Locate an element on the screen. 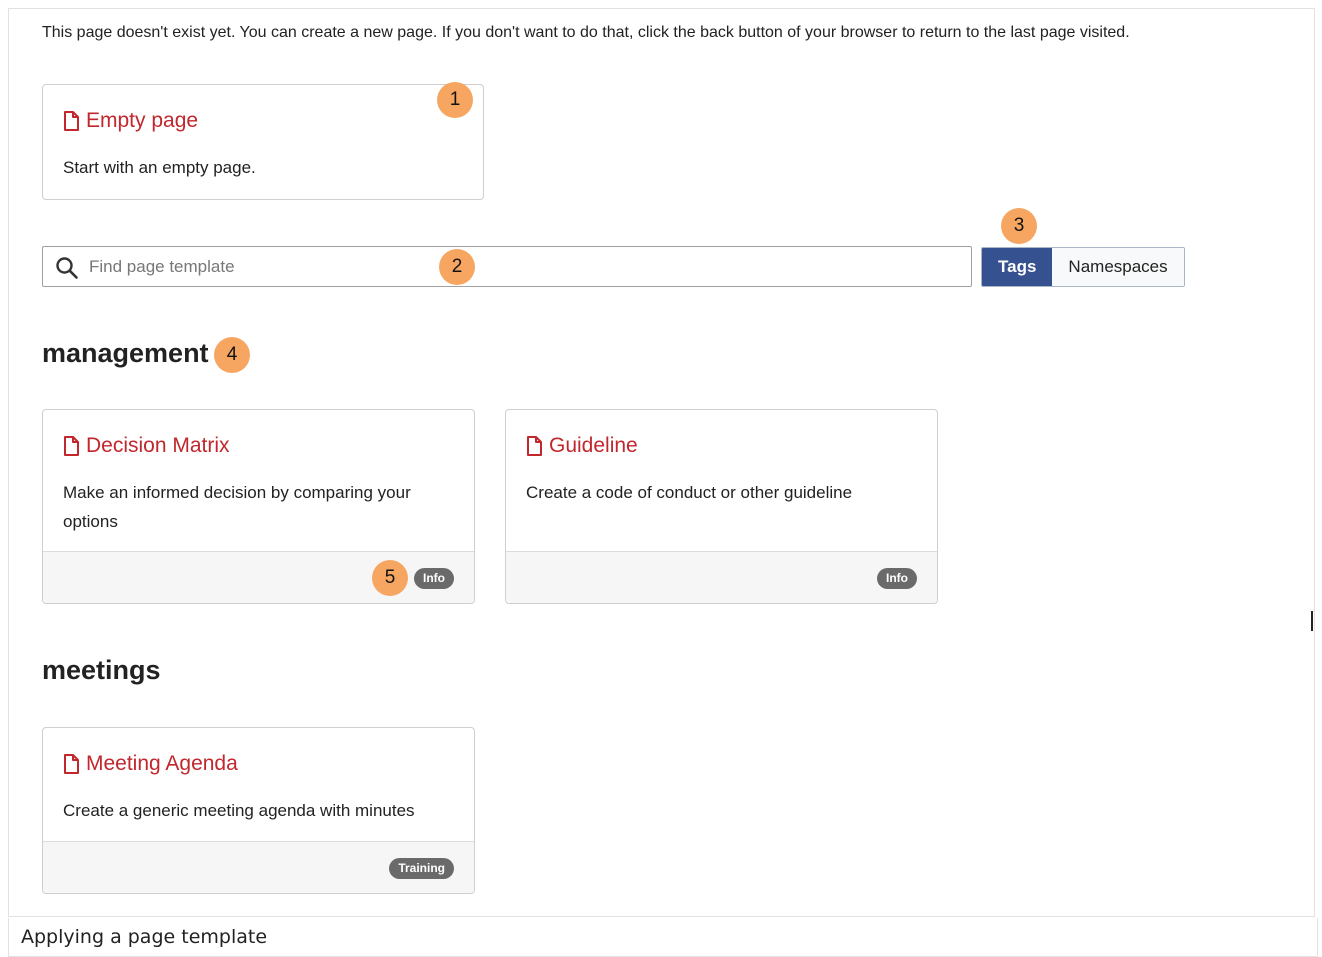  empty-page-link: Empty page is located at coordinates (130, 121).